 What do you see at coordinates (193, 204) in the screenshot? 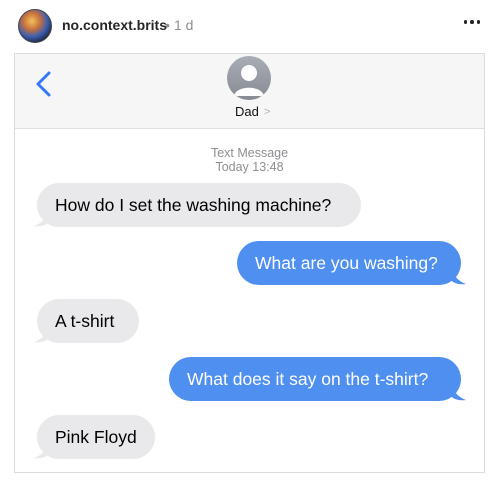
I see `message-text: How do I set the washing machine?` at bounding box center [193, 204].